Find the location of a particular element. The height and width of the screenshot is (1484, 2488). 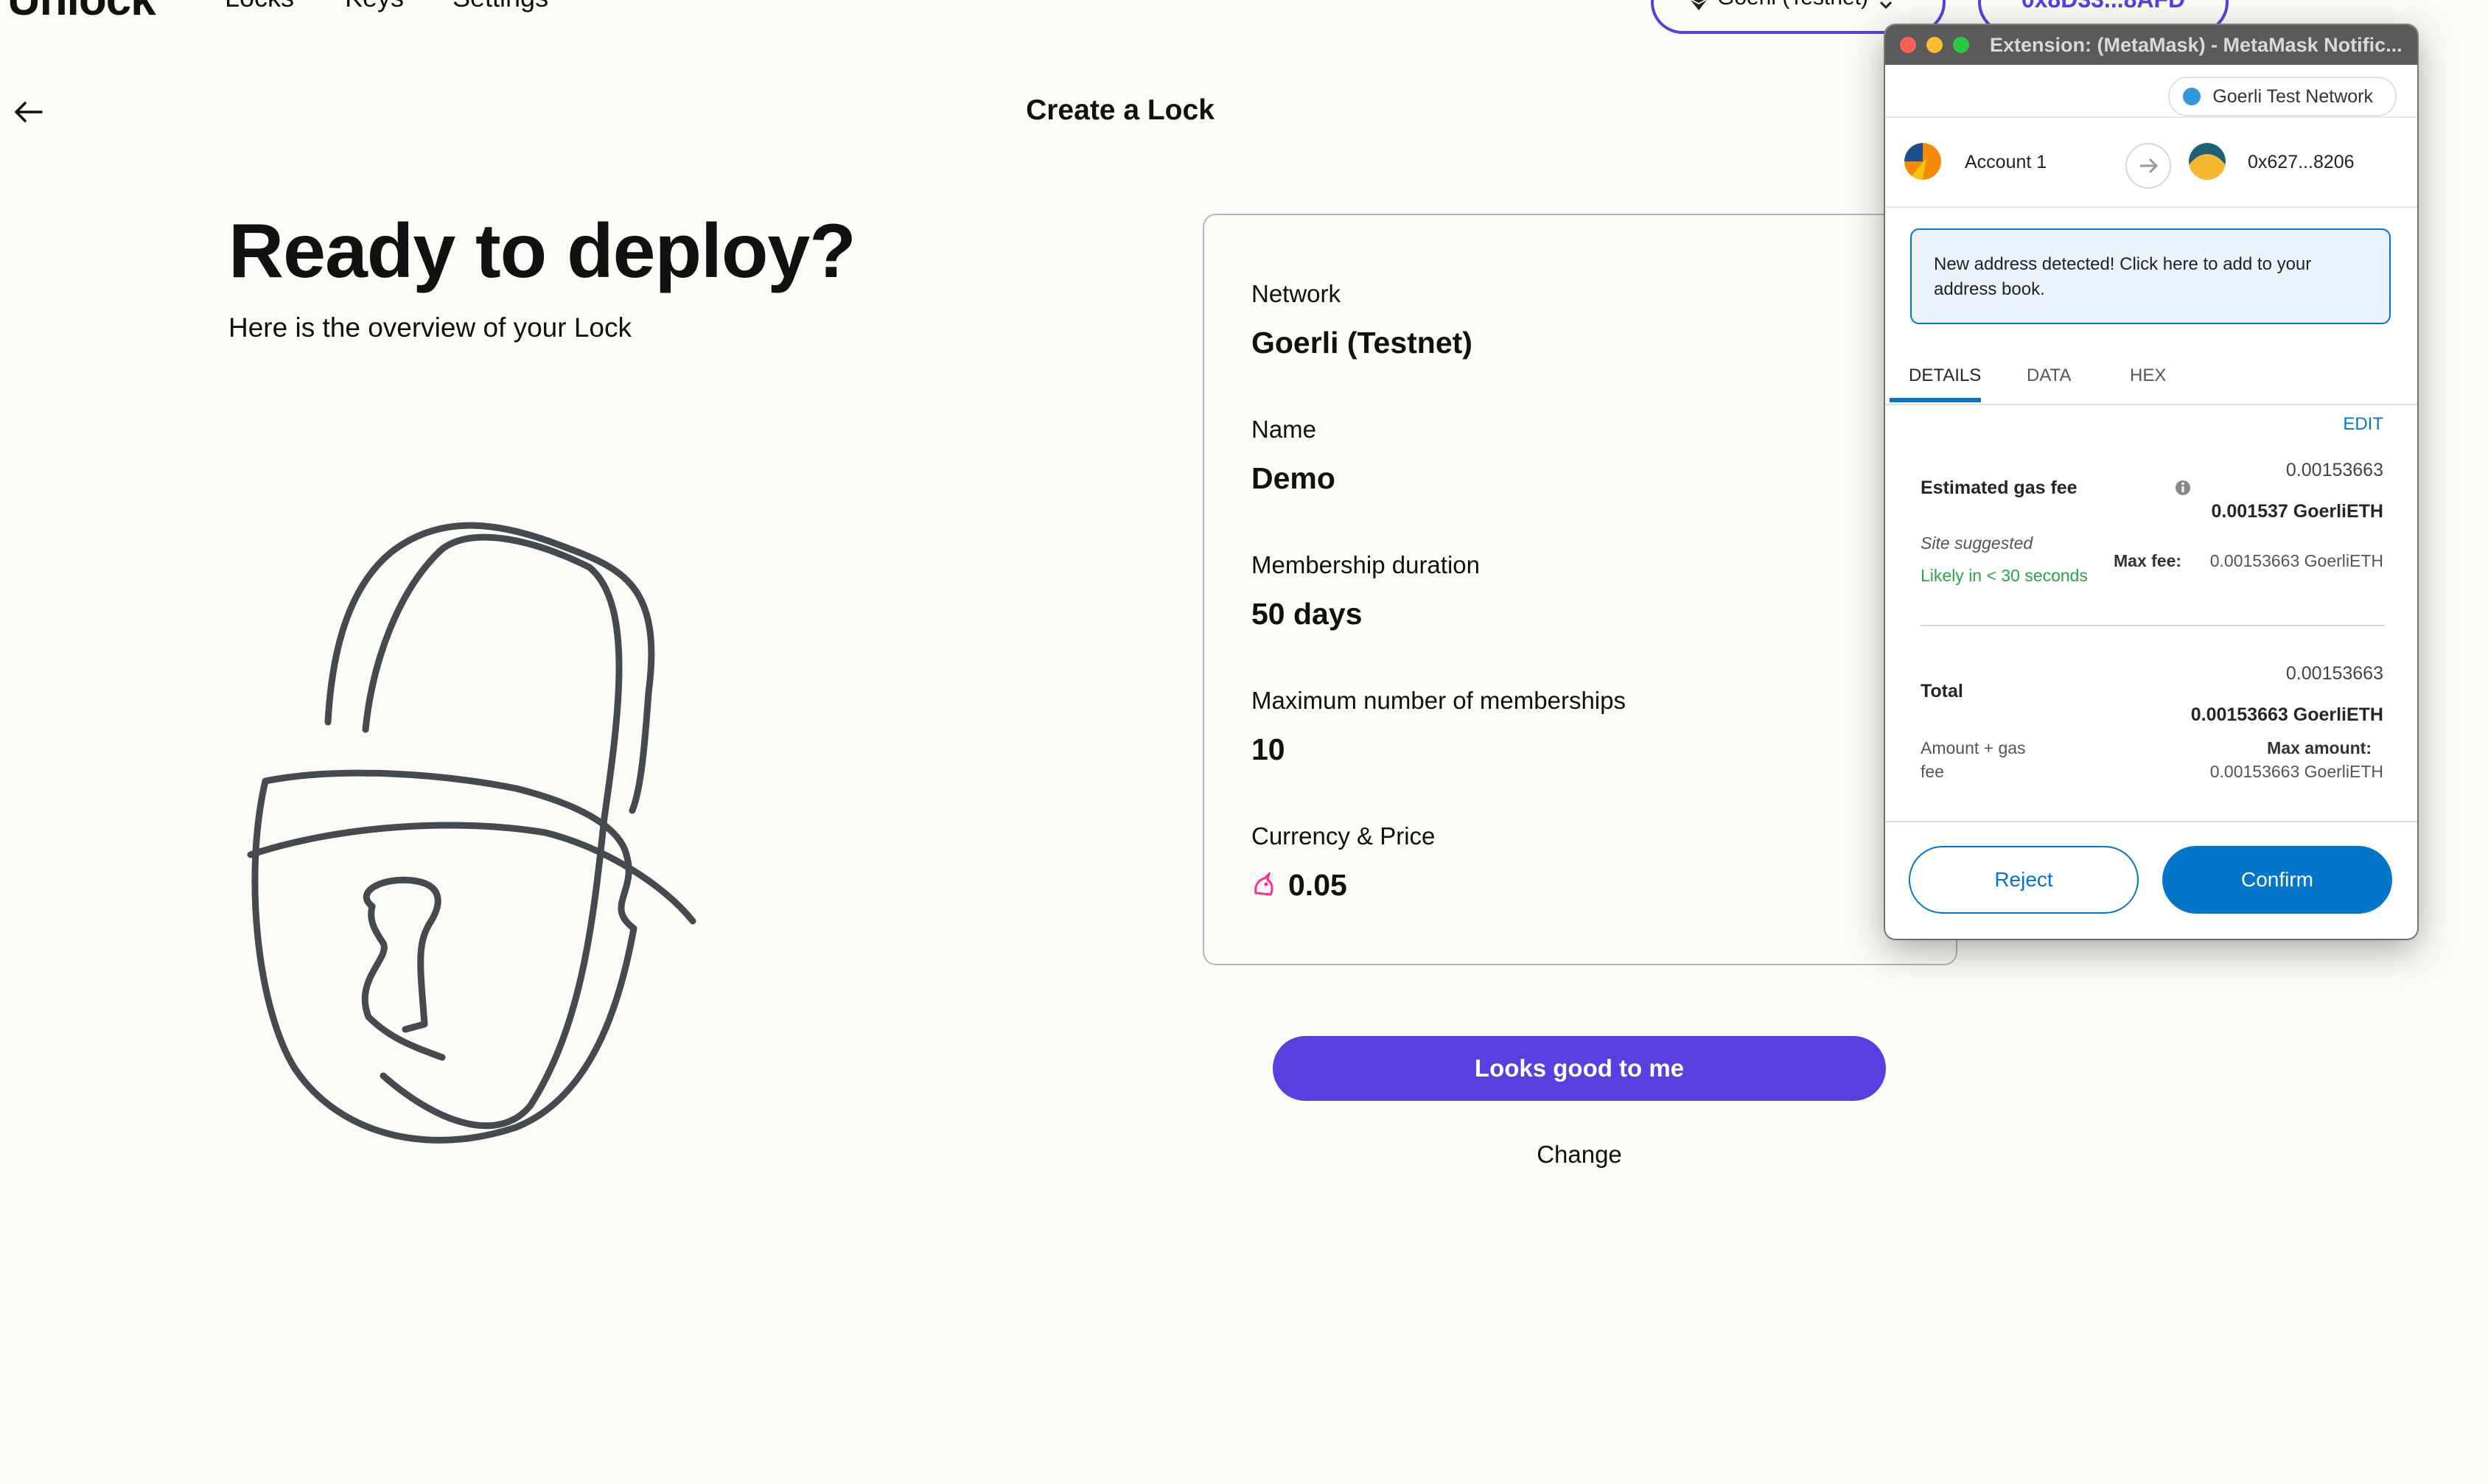

price-row: 0.05 is located at coordinates (1299, 885).